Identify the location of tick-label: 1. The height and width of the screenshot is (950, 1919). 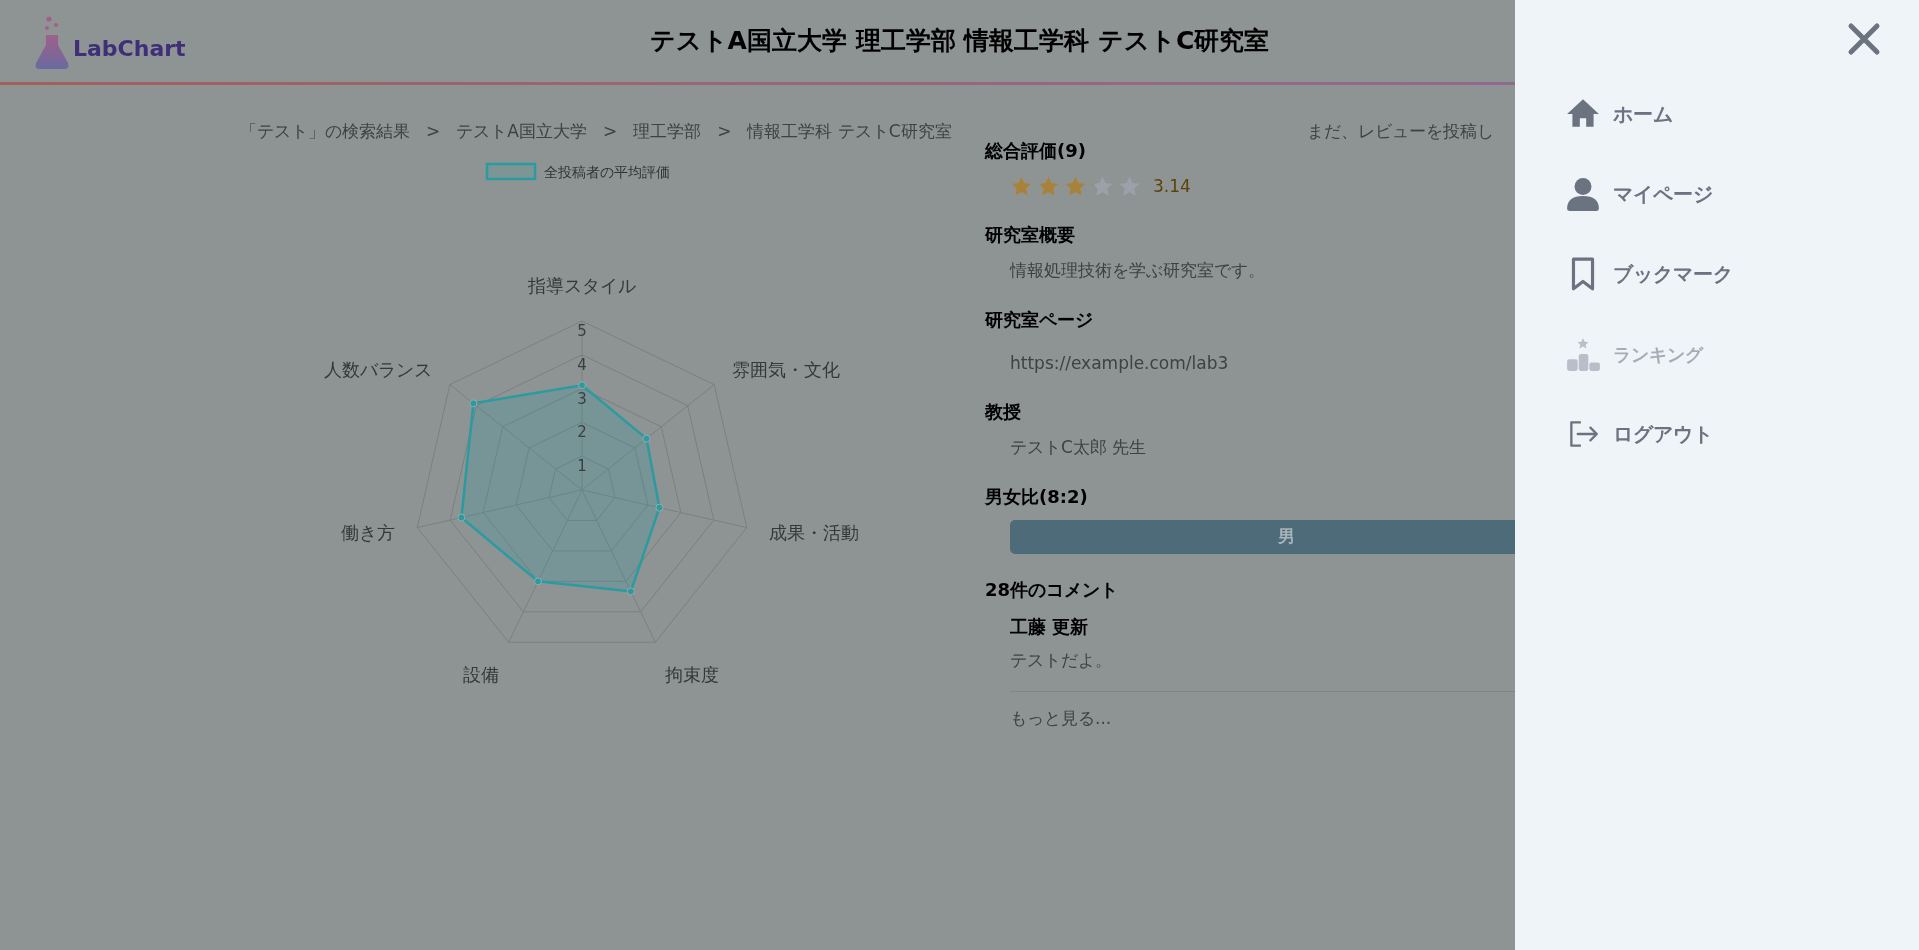
(582, 465).